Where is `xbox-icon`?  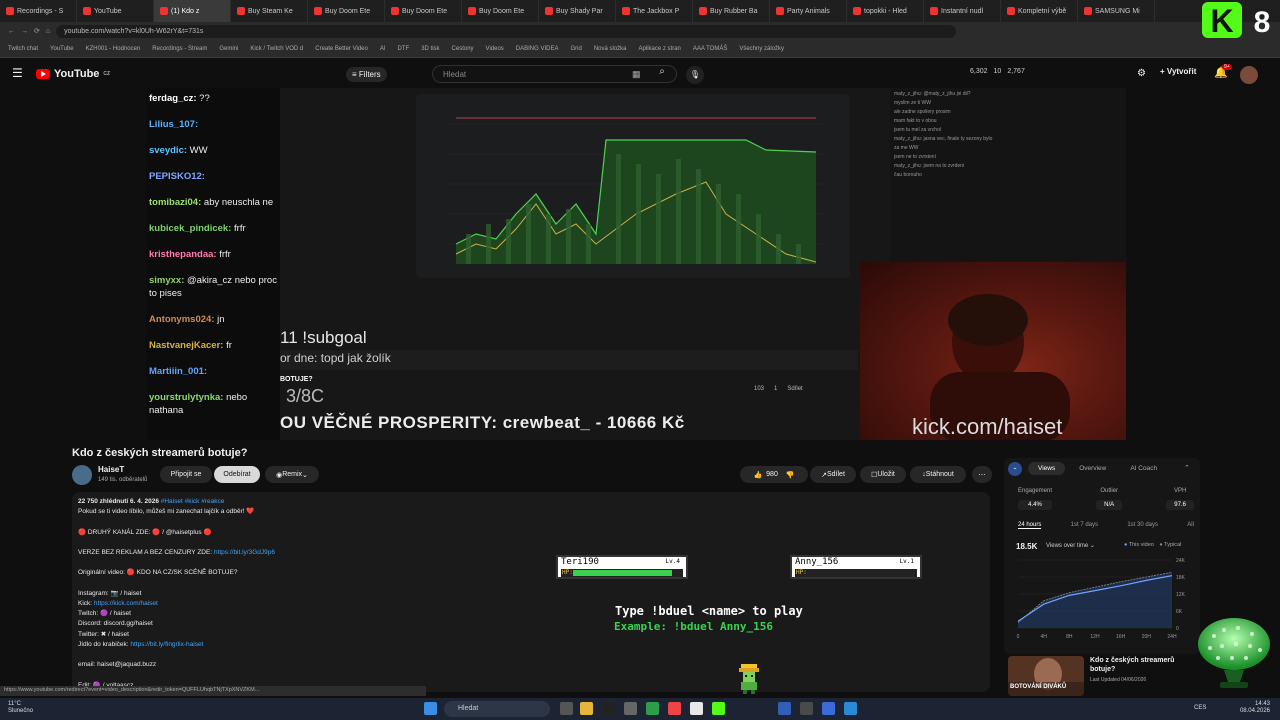
xbox-icon is located at coordinates (652, 708).